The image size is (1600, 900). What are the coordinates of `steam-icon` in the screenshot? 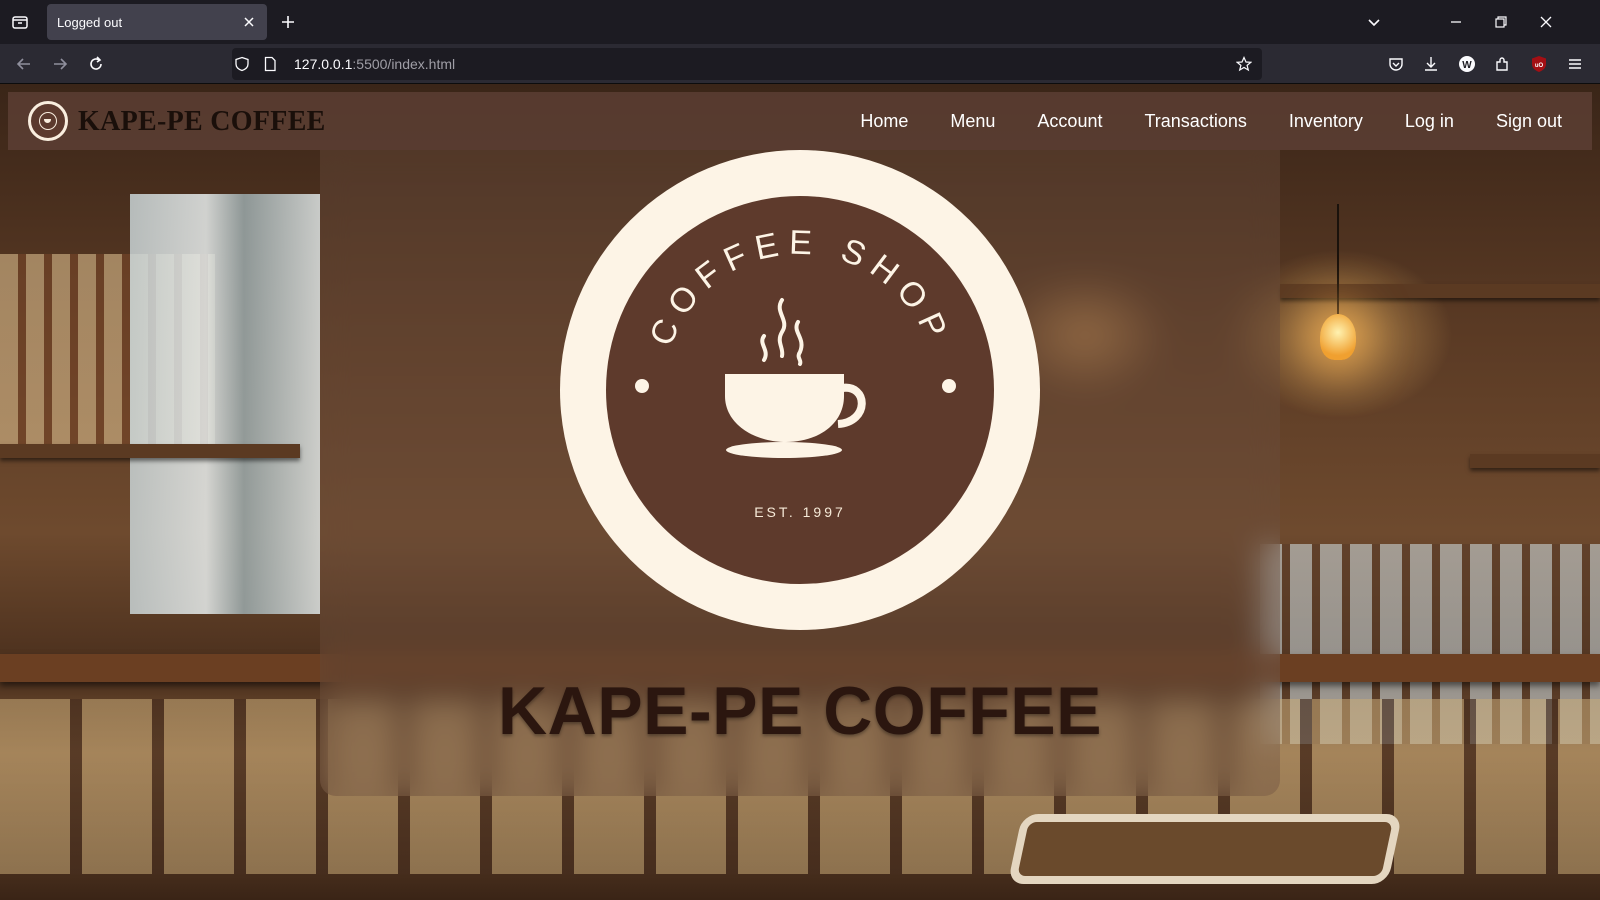 It's located at (782, 332).